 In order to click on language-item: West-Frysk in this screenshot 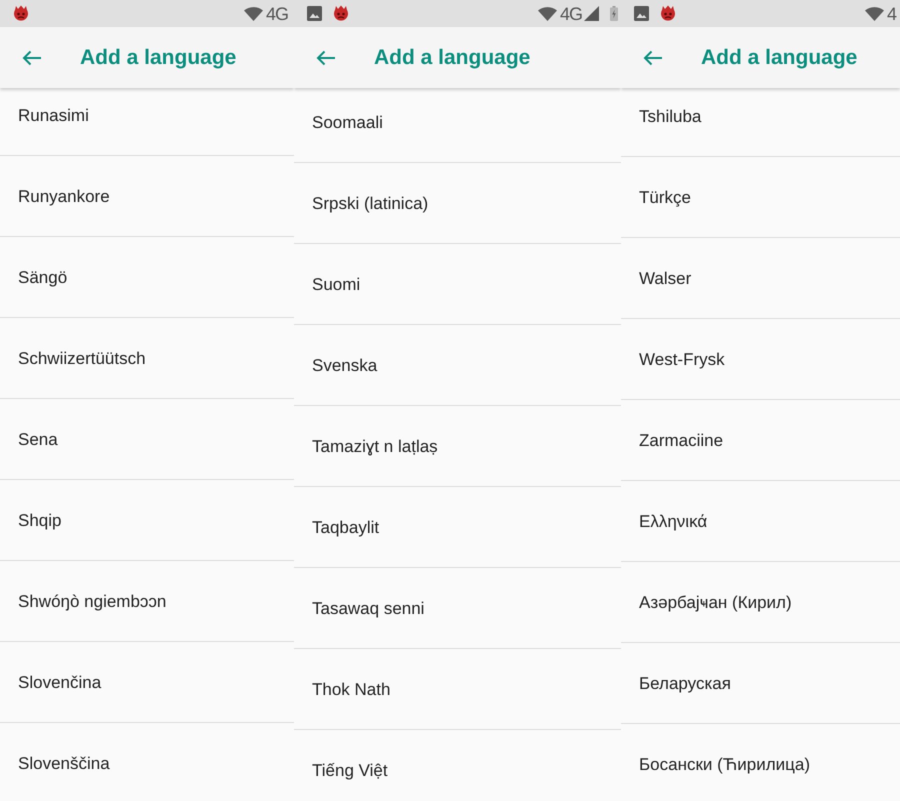, I will do `click(760, 359)`.